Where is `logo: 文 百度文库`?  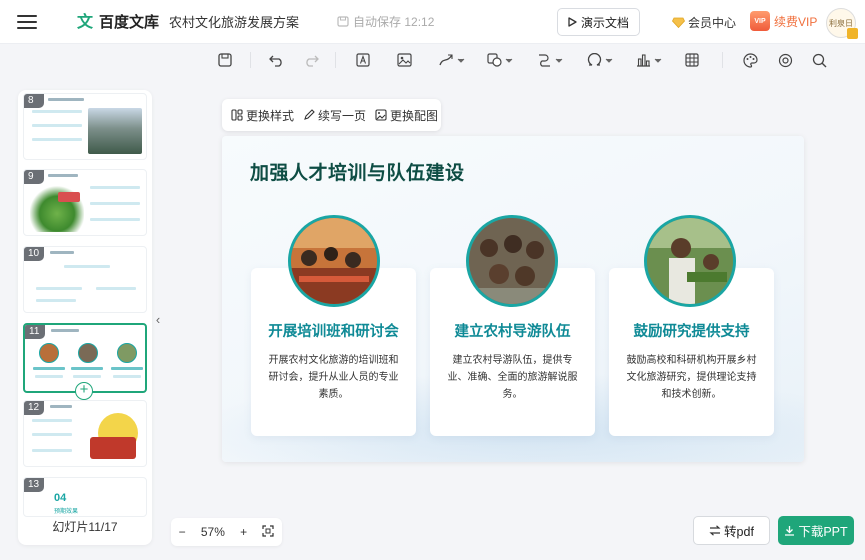
logo: 文 百度文库 is located at coordinates (118, 21).